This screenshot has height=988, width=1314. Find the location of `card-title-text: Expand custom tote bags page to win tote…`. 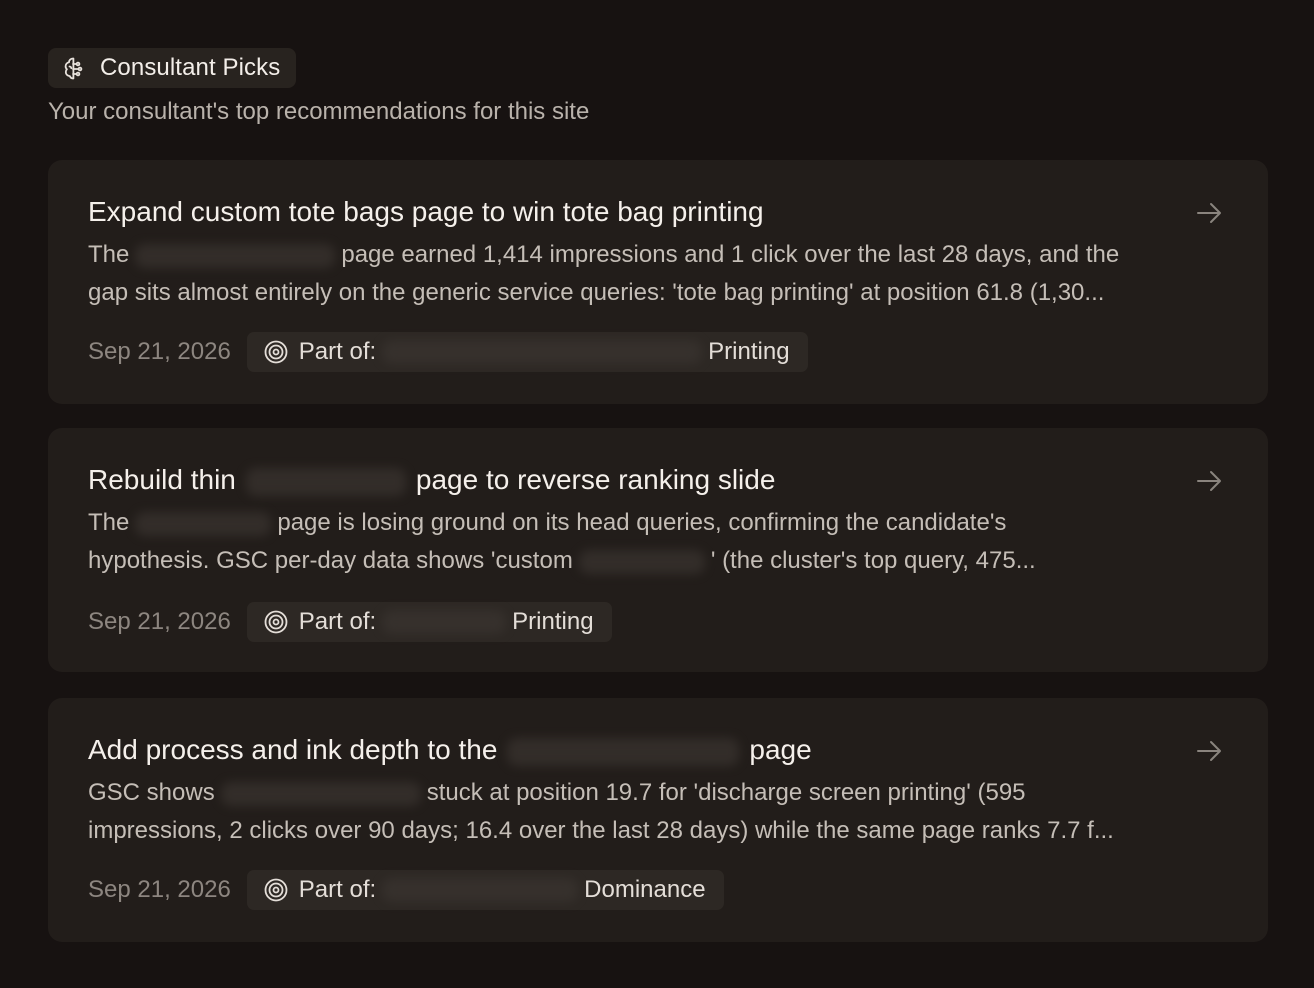

card-title-text: Expand custom tote bags page to win tote… is located at coordinates (426, 211).